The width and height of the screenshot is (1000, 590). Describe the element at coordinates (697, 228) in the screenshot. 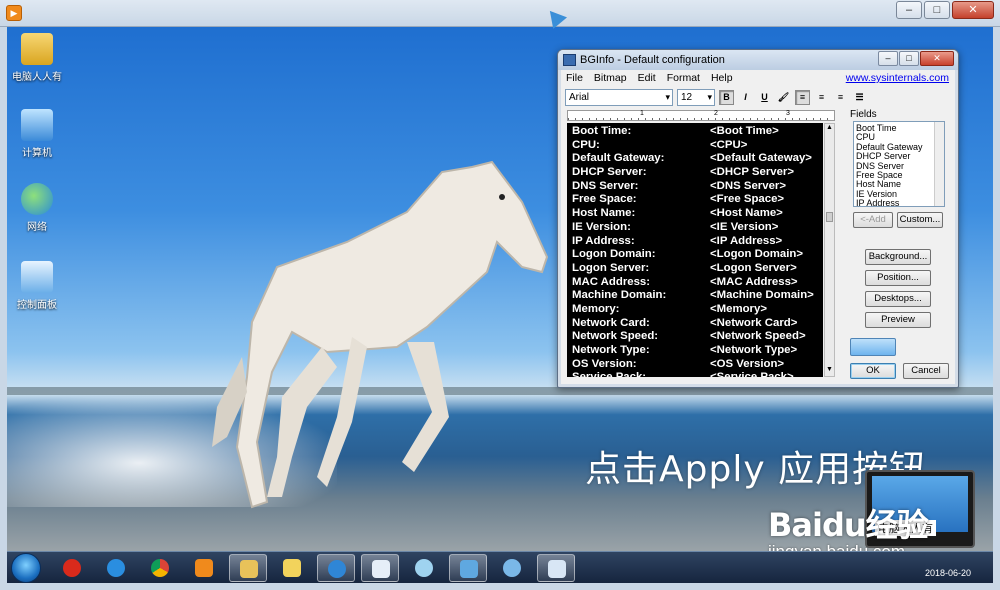

I see `info-row: IE Version: <IE Version>` at that location.